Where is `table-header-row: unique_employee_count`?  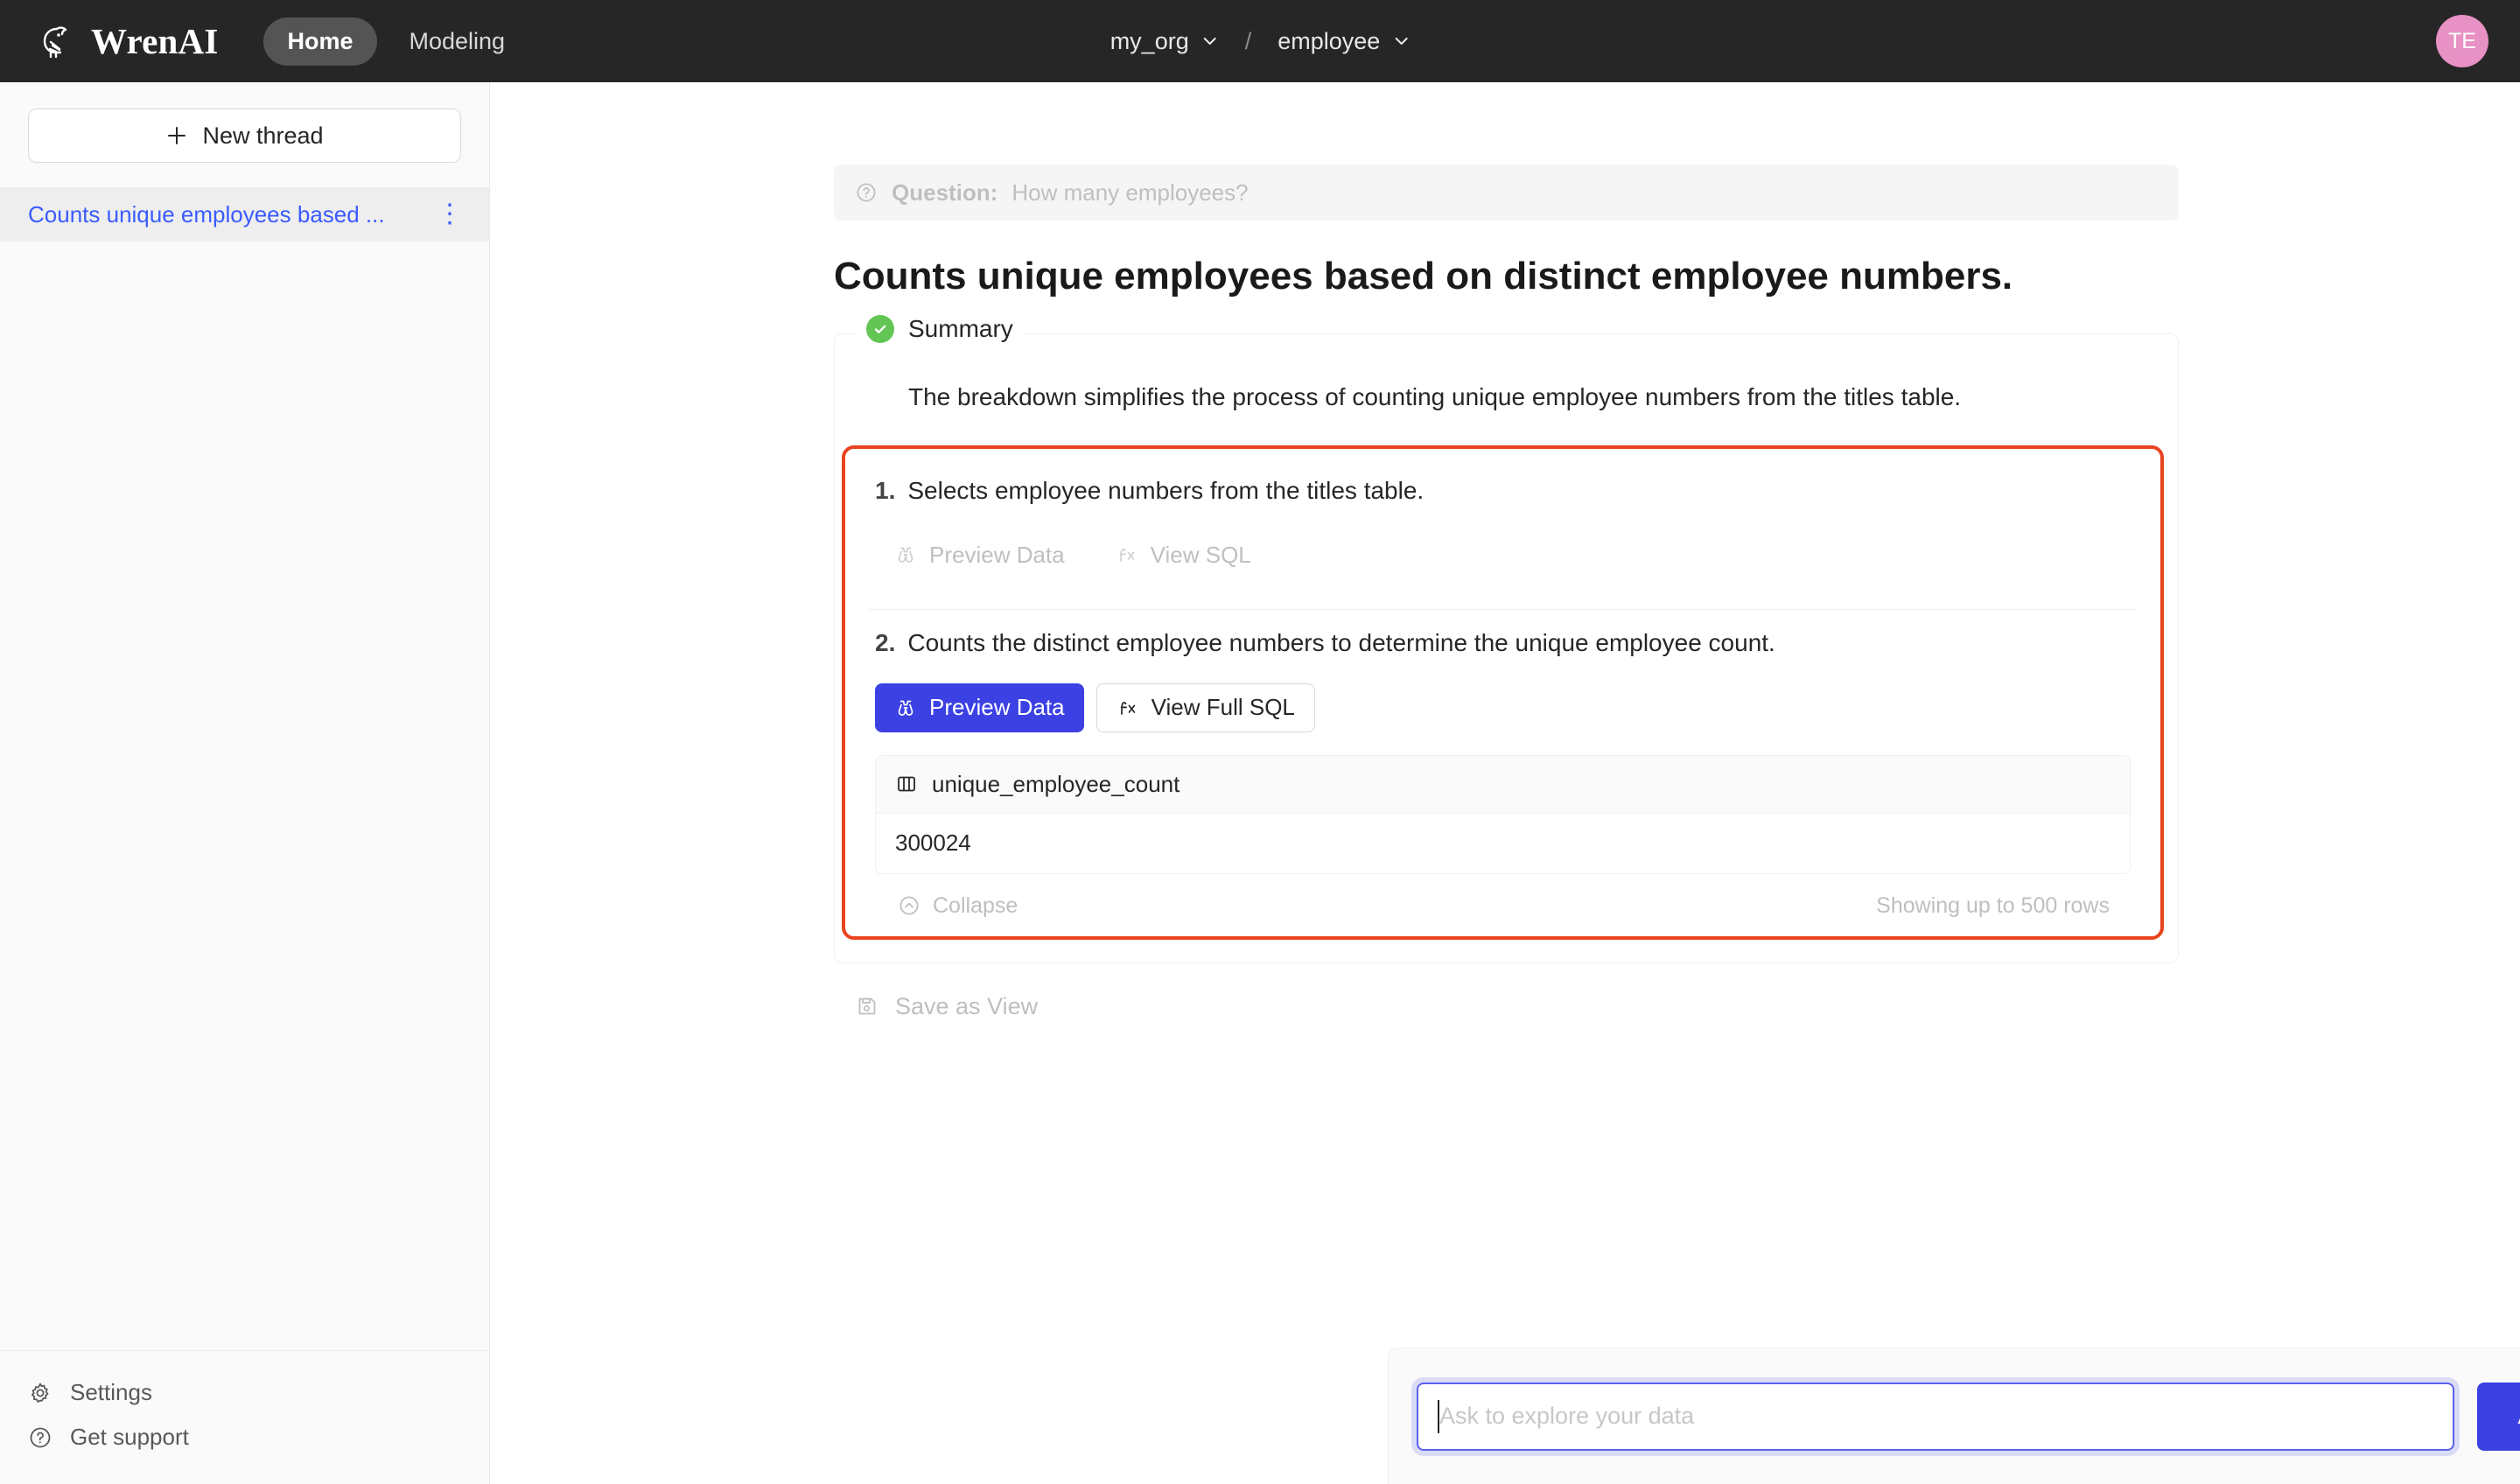
table-header-row: unique_employee_count is located at coordinates (1503, 784).